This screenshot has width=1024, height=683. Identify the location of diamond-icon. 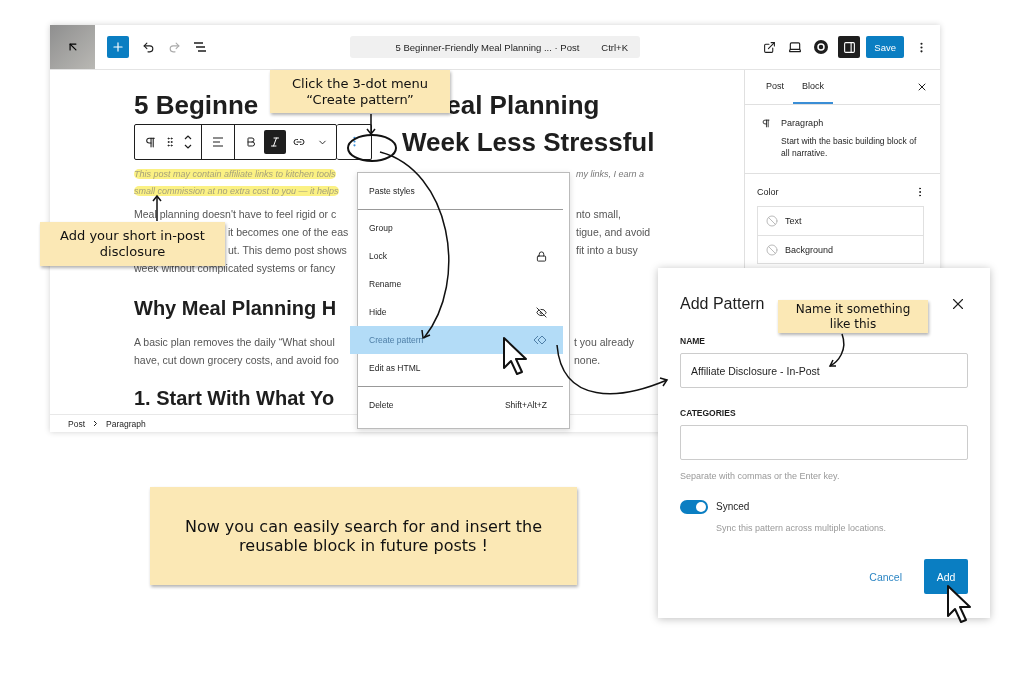
(540, 340).